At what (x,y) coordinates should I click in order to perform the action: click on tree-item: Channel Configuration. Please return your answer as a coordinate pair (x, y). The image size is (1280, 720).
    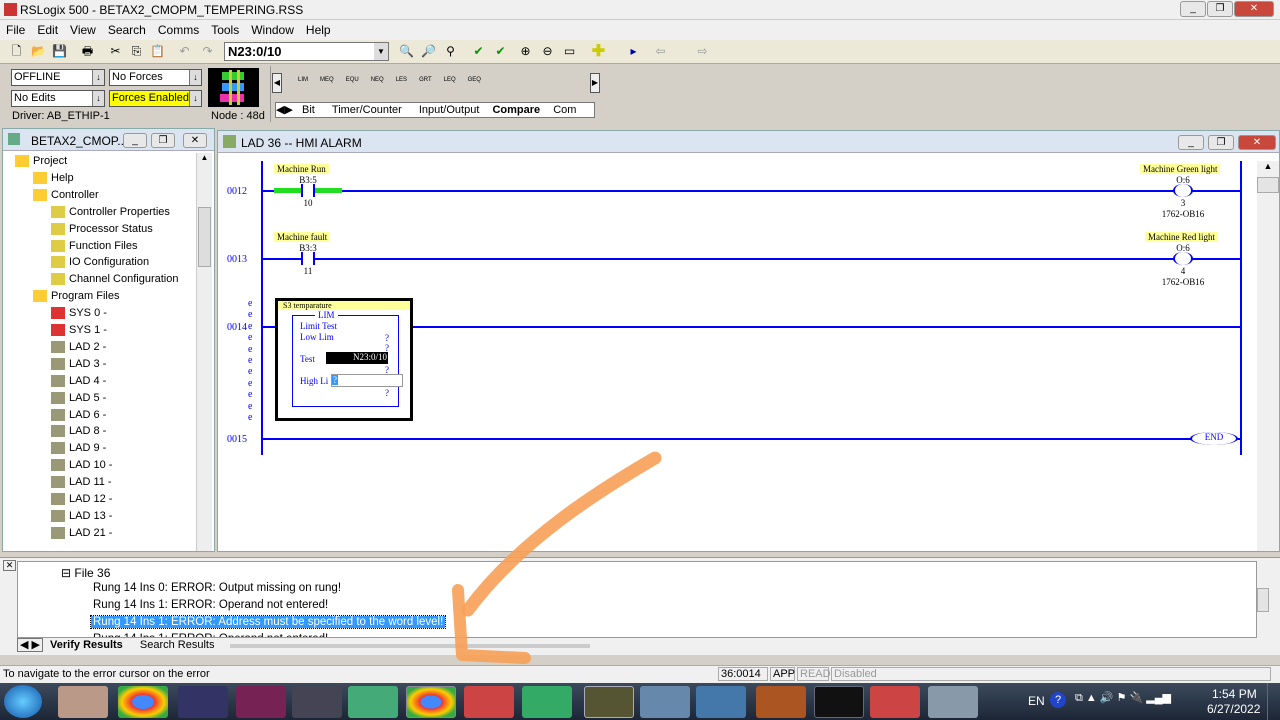
    Looking at the image, I should click on (114, 279).